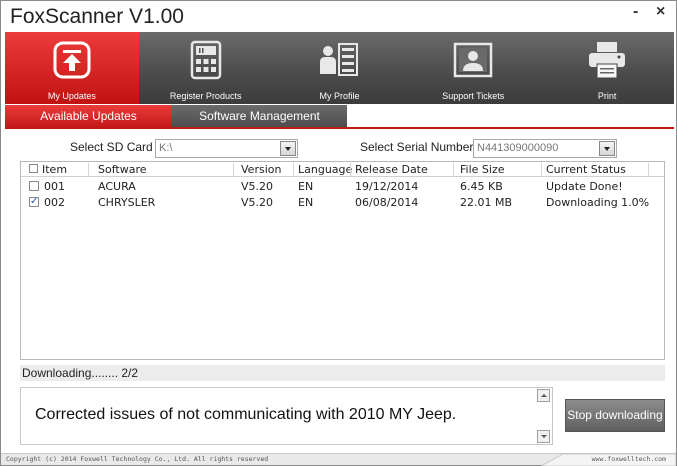 Image resolution: width=677 pixels, height=466 pixels. What do you see at coordinates (54, 169) in the screenshot?
I see `column-header-item: Item` at bounding box center [54, 169].